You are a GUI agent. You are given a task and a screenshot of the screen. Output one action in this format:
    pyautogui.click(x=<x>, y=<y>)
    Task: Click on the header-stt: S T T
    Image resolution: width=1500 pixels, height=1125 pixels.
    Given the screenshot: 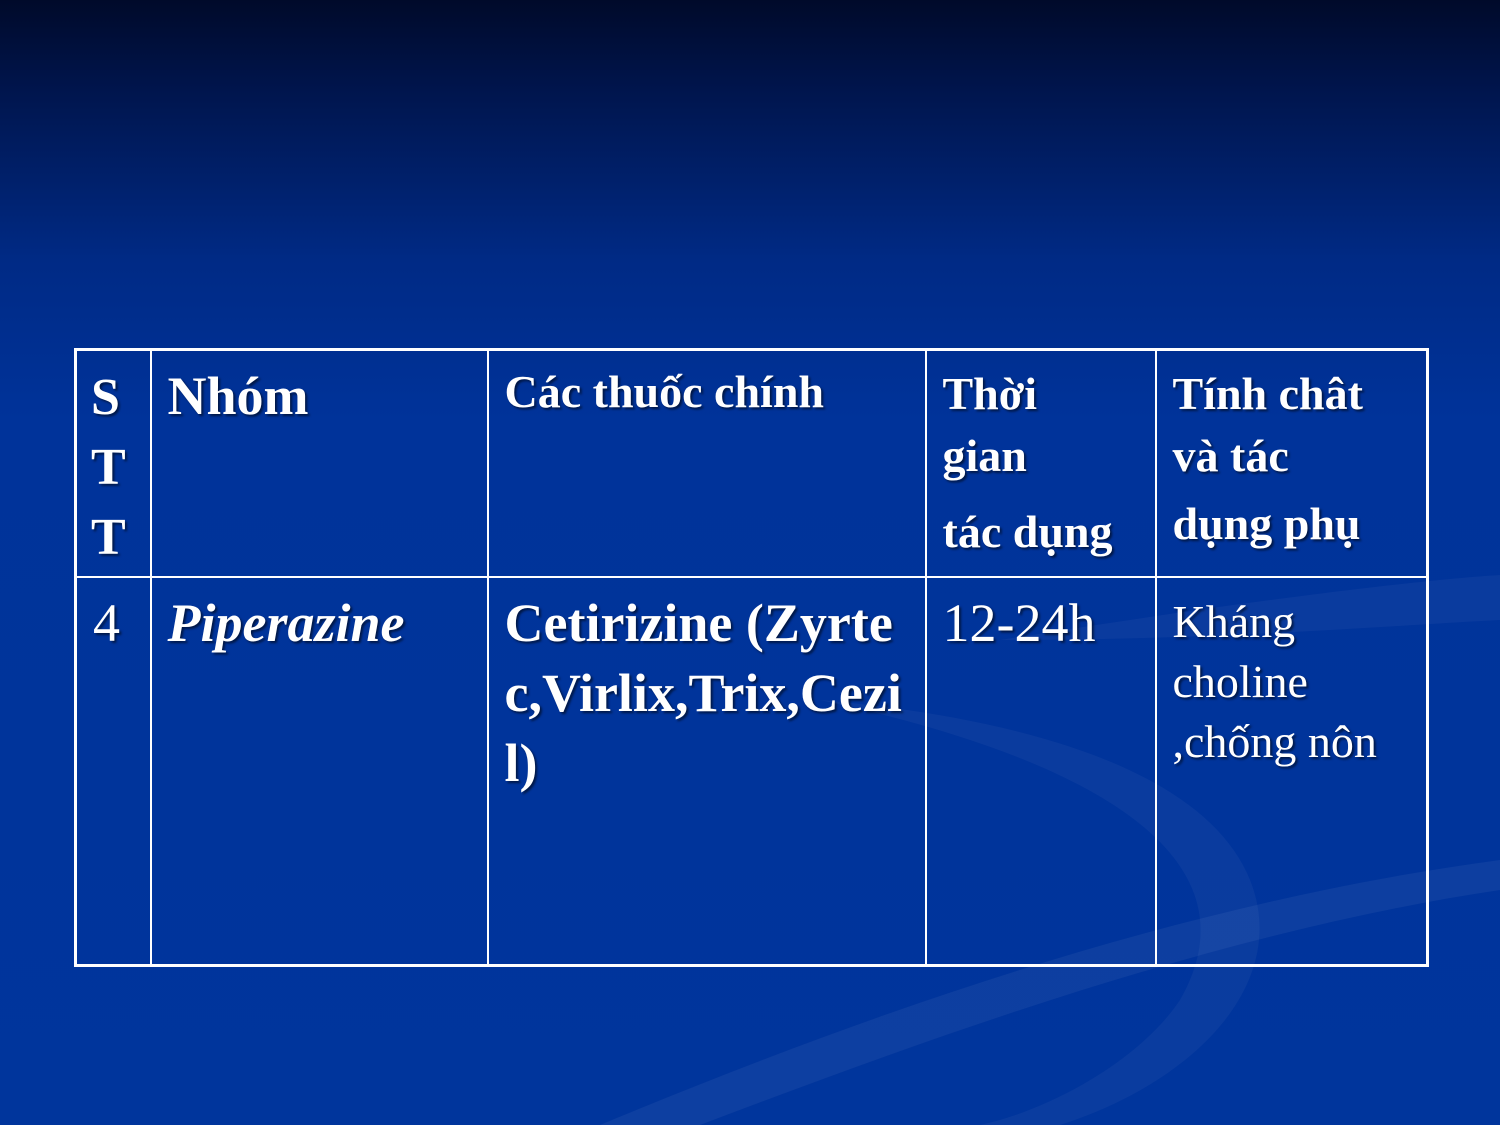 What is the action you would take?
    pyautogui.click(x=113, y=463)
    